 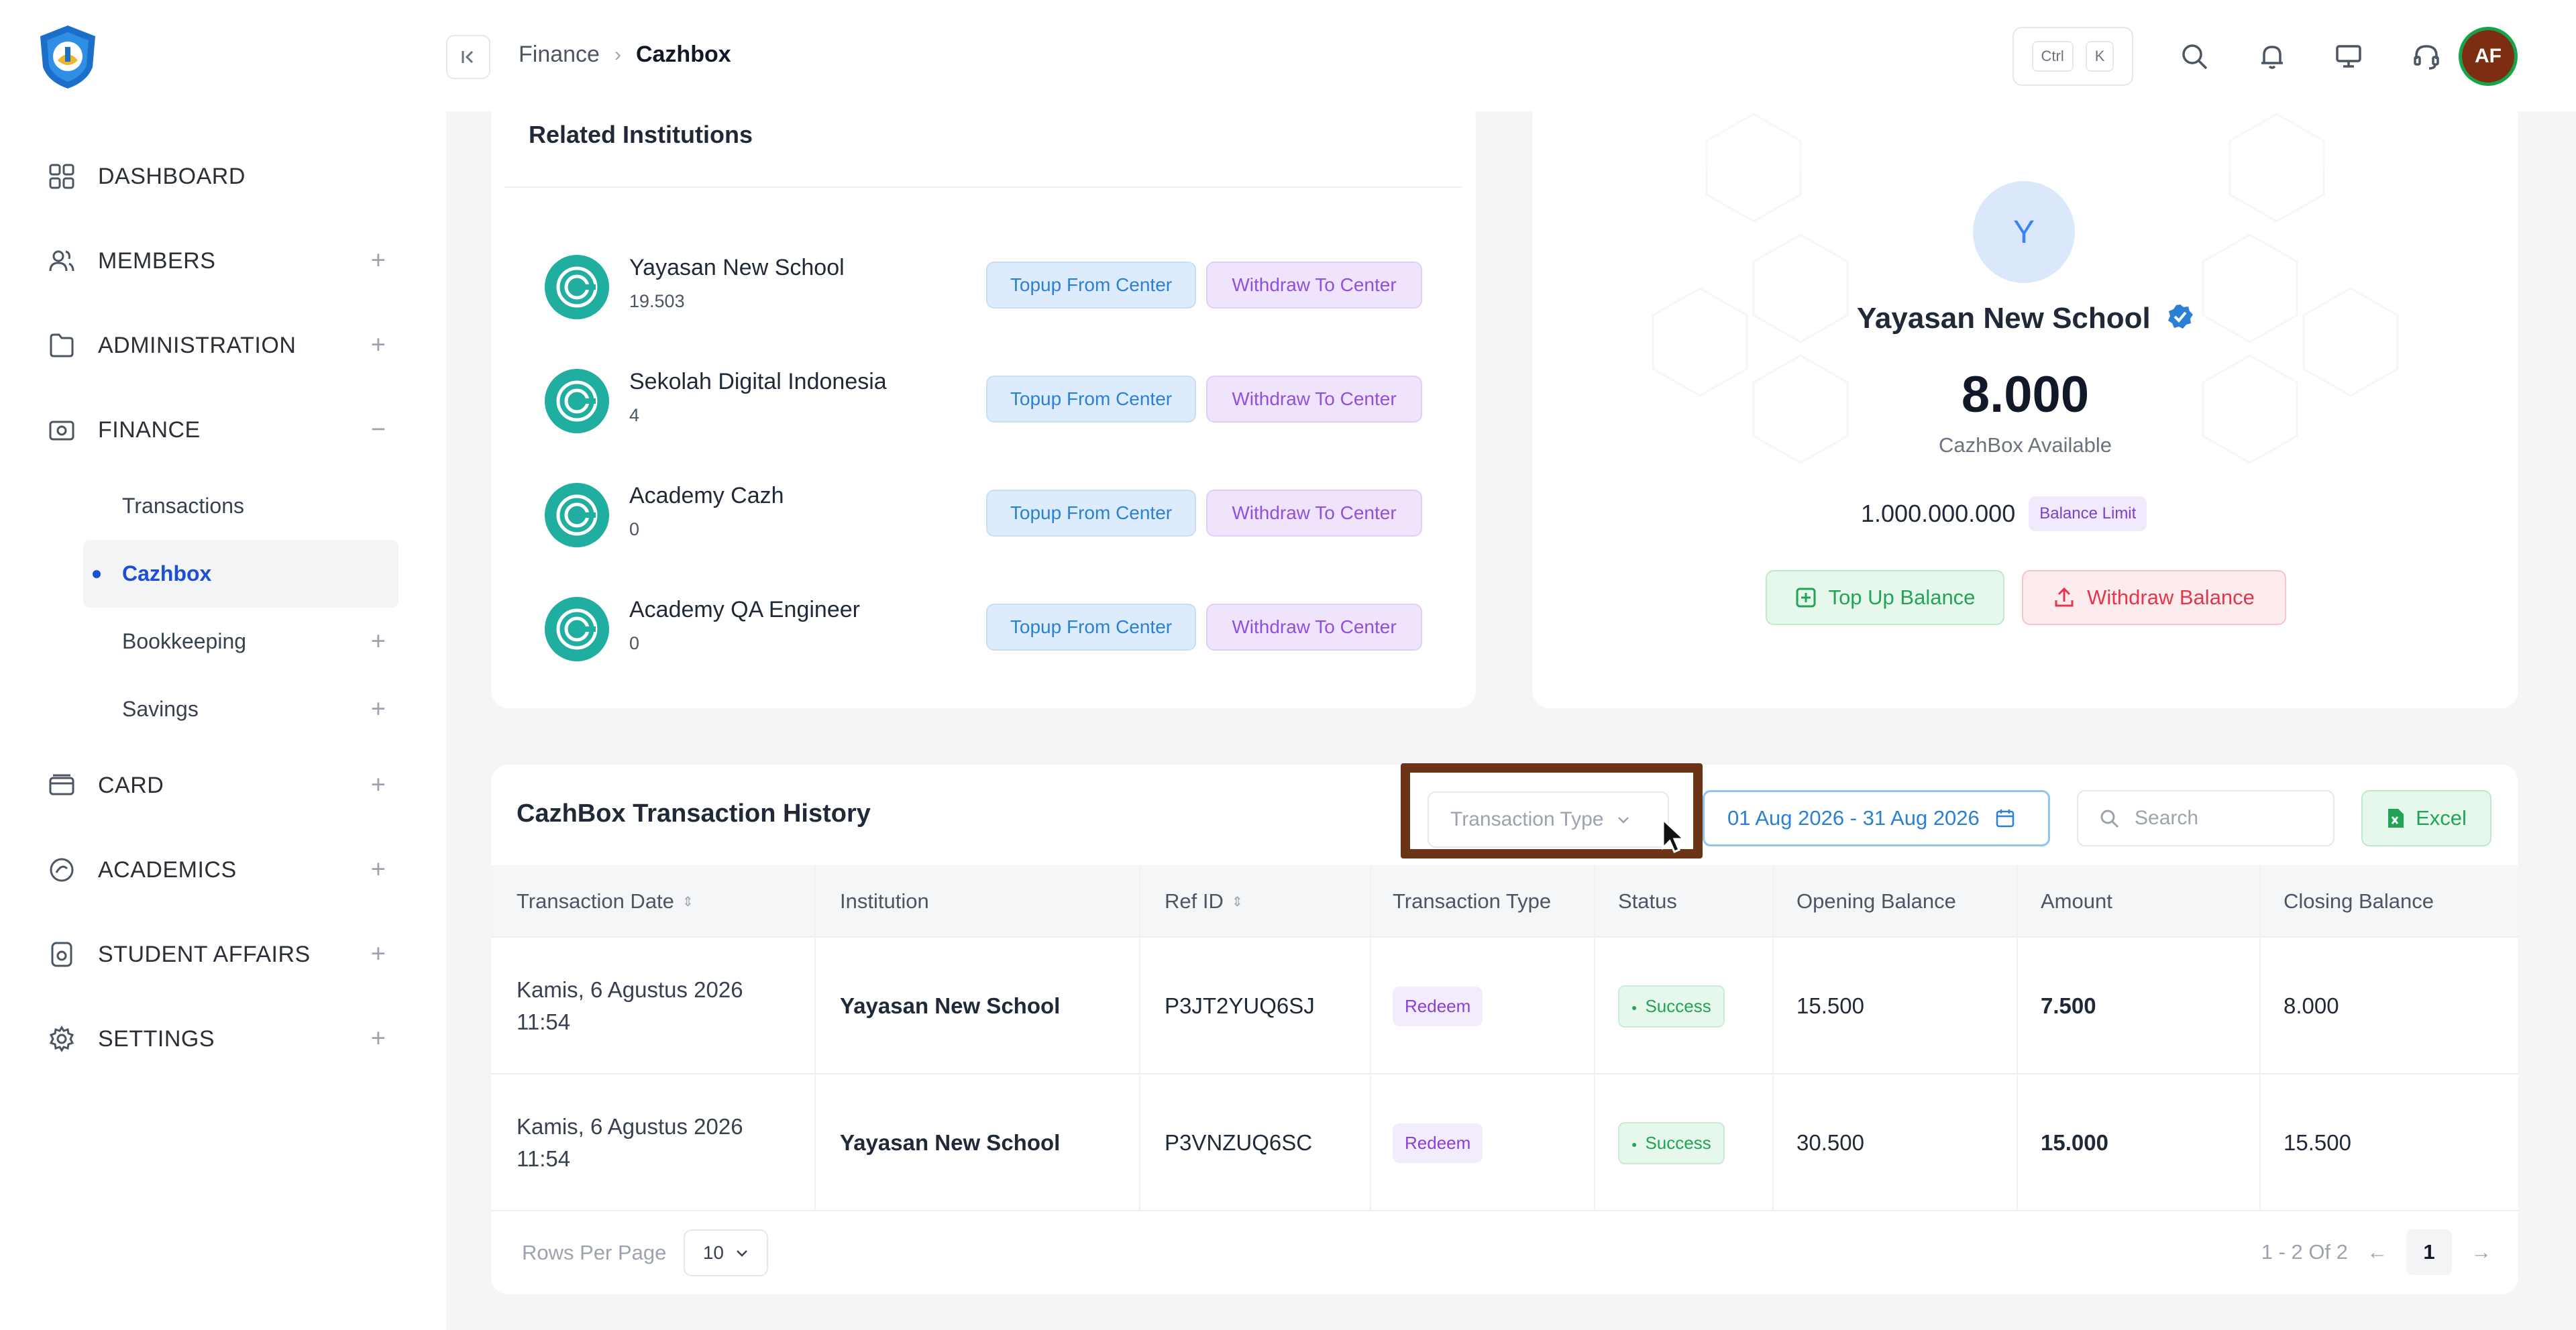 I want to click on sidebar-item-academics: ACADEMICS +, so click(x=223, y=870).